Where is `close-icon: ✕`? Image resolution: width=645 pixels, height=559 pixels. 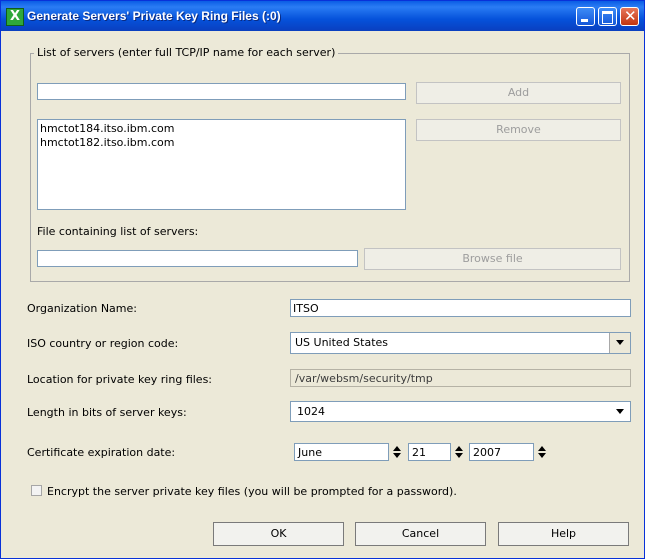
close-icon: ✕ is located at coordinates (630, 16).